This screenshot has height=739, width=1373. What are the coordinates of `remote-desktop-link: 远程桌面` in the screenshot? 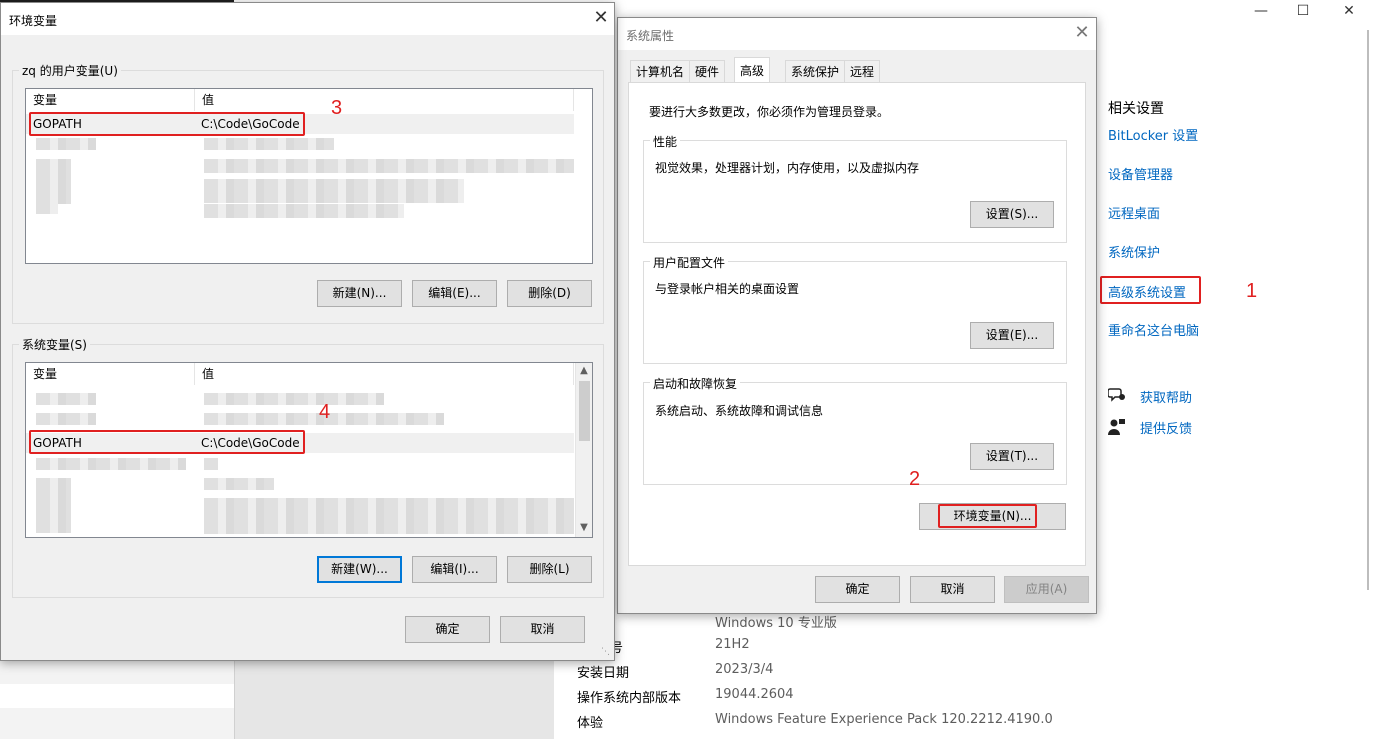 It's located at (1134, 212).